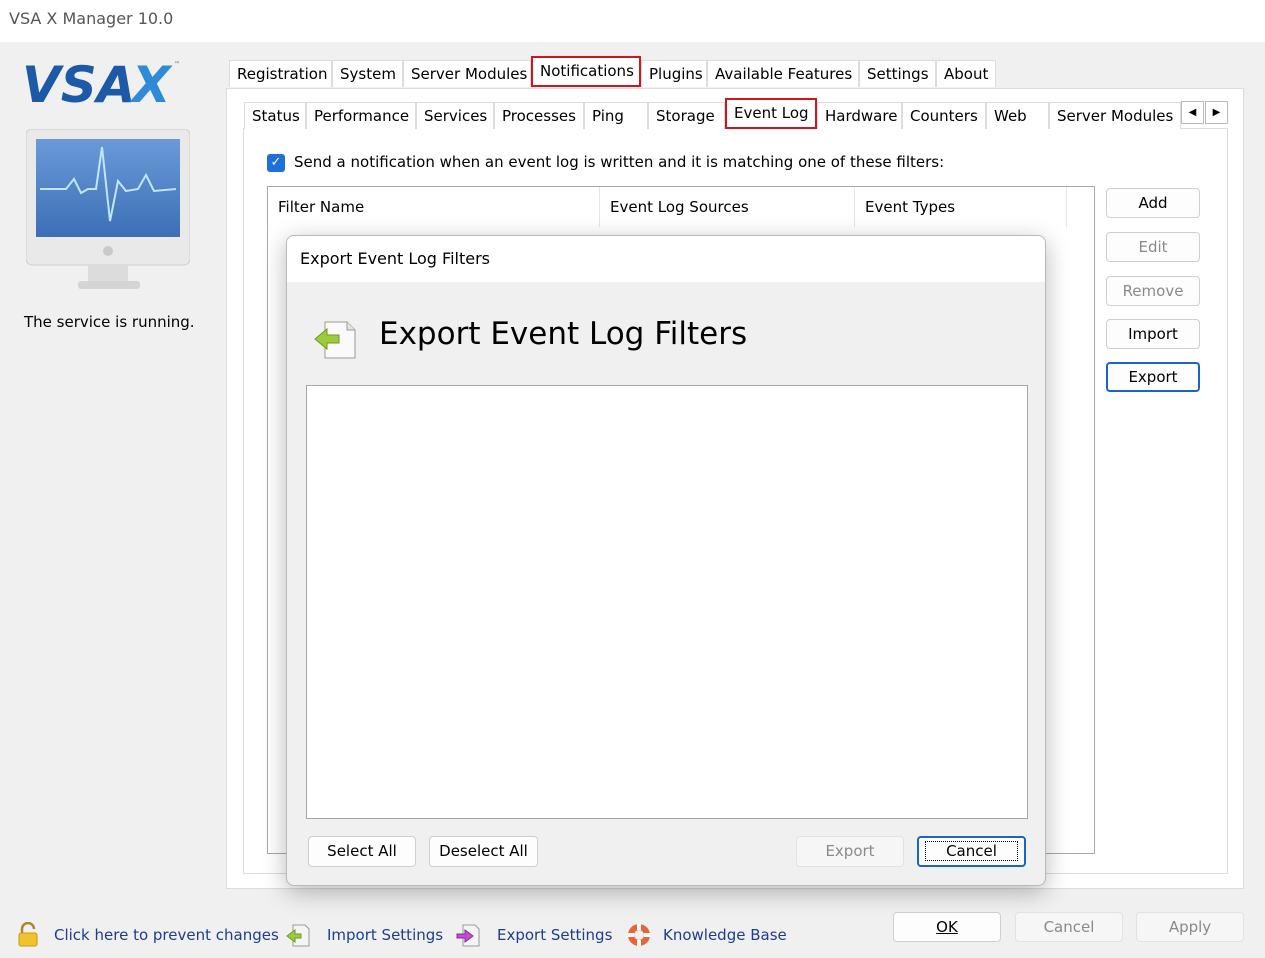 This screenshot has height=958, width=1265. What do you see at coordinates (686, 115) in the screenshot?
I see `tab-storage: Storage` at bounding box center [686, 115].